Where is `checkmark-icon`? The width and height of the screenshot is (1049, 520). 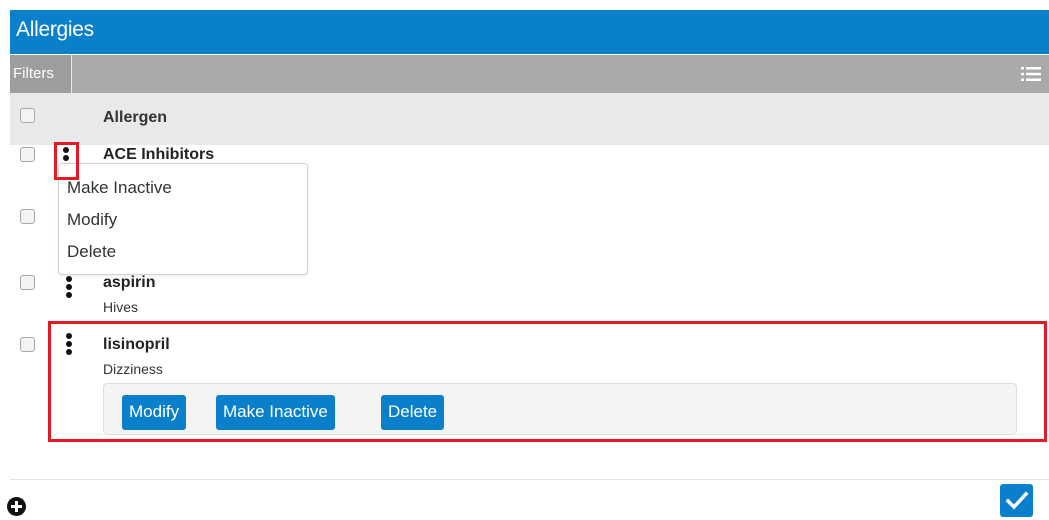
checkmark-icon is located at coordinates (1017, 500).